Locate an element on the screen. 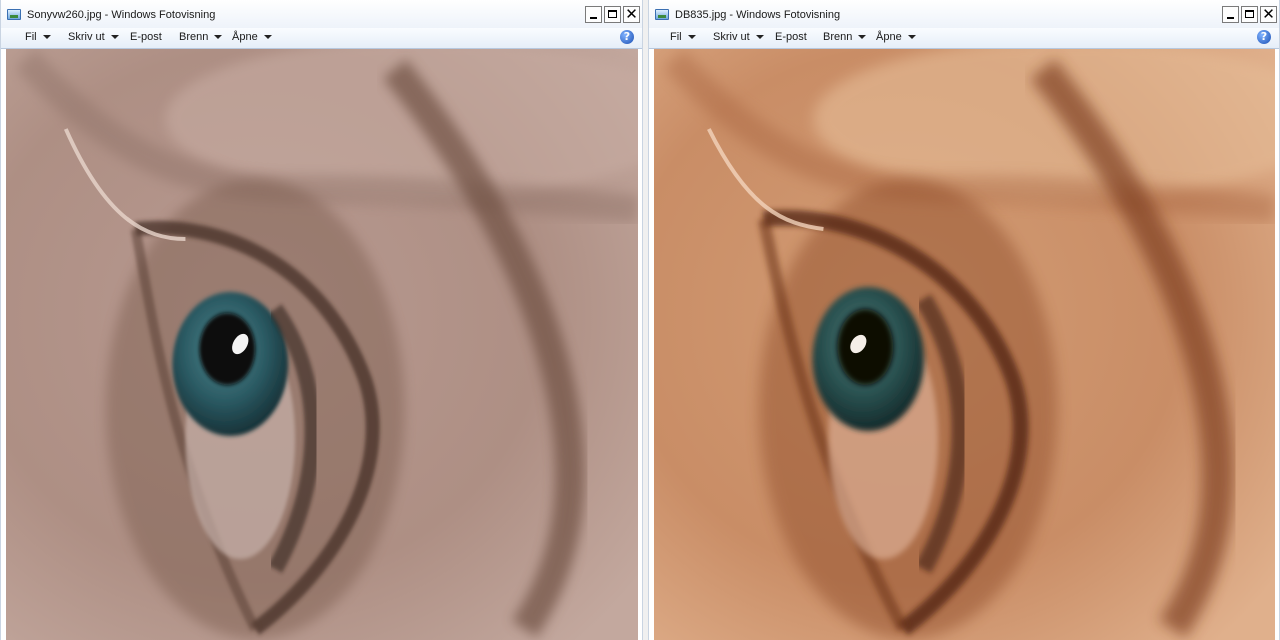  title-bar: DB835.jpg - Windows Fotovisning ✕ is located at coordinates (964, 14).